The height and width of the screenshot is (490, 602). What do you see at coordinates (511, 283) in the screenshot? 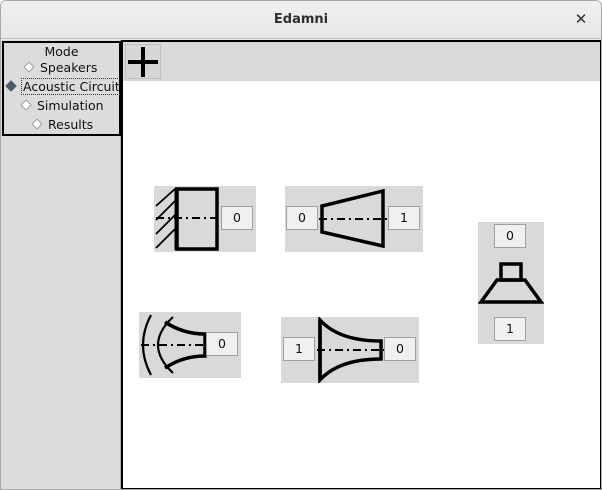
I see `component-speaker: 0 1` at bounding box center [511, 283].